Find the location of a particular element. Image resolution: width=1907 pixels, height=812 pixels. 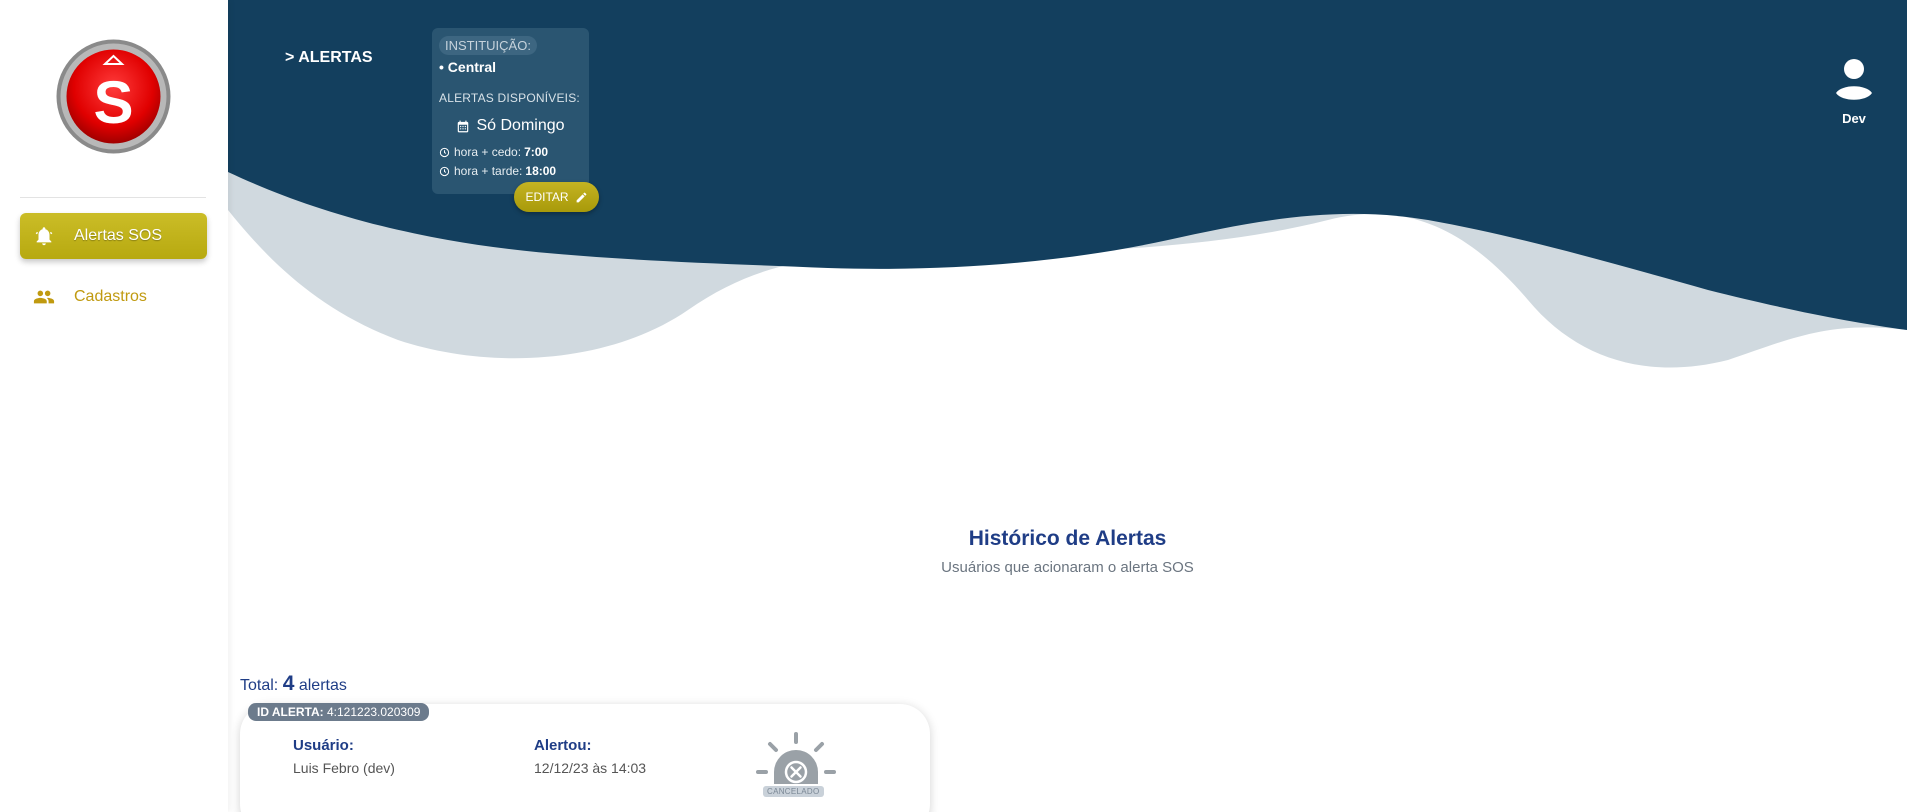

early-hour-value: 7:00 is located at coordinates (536, 152).